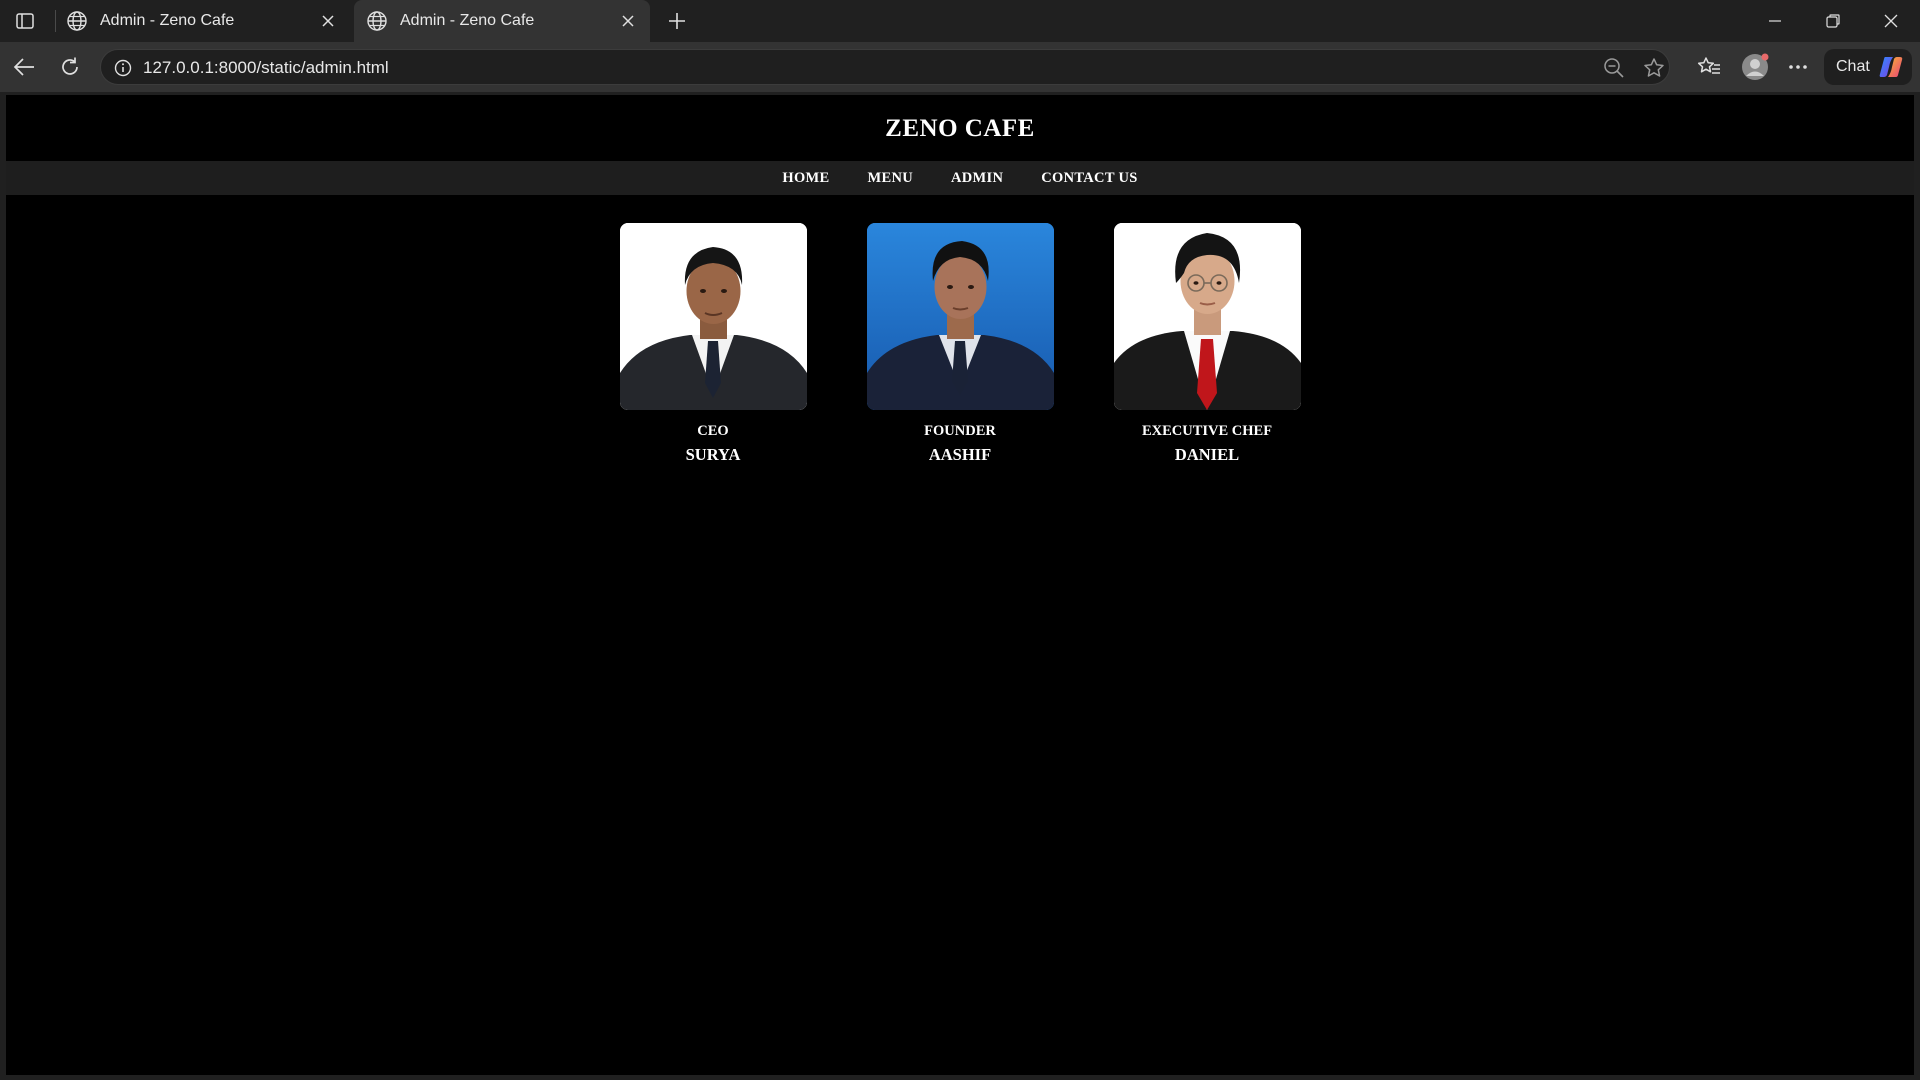  I want to click on site-title: ZENO CAFE, so click(960, 128).